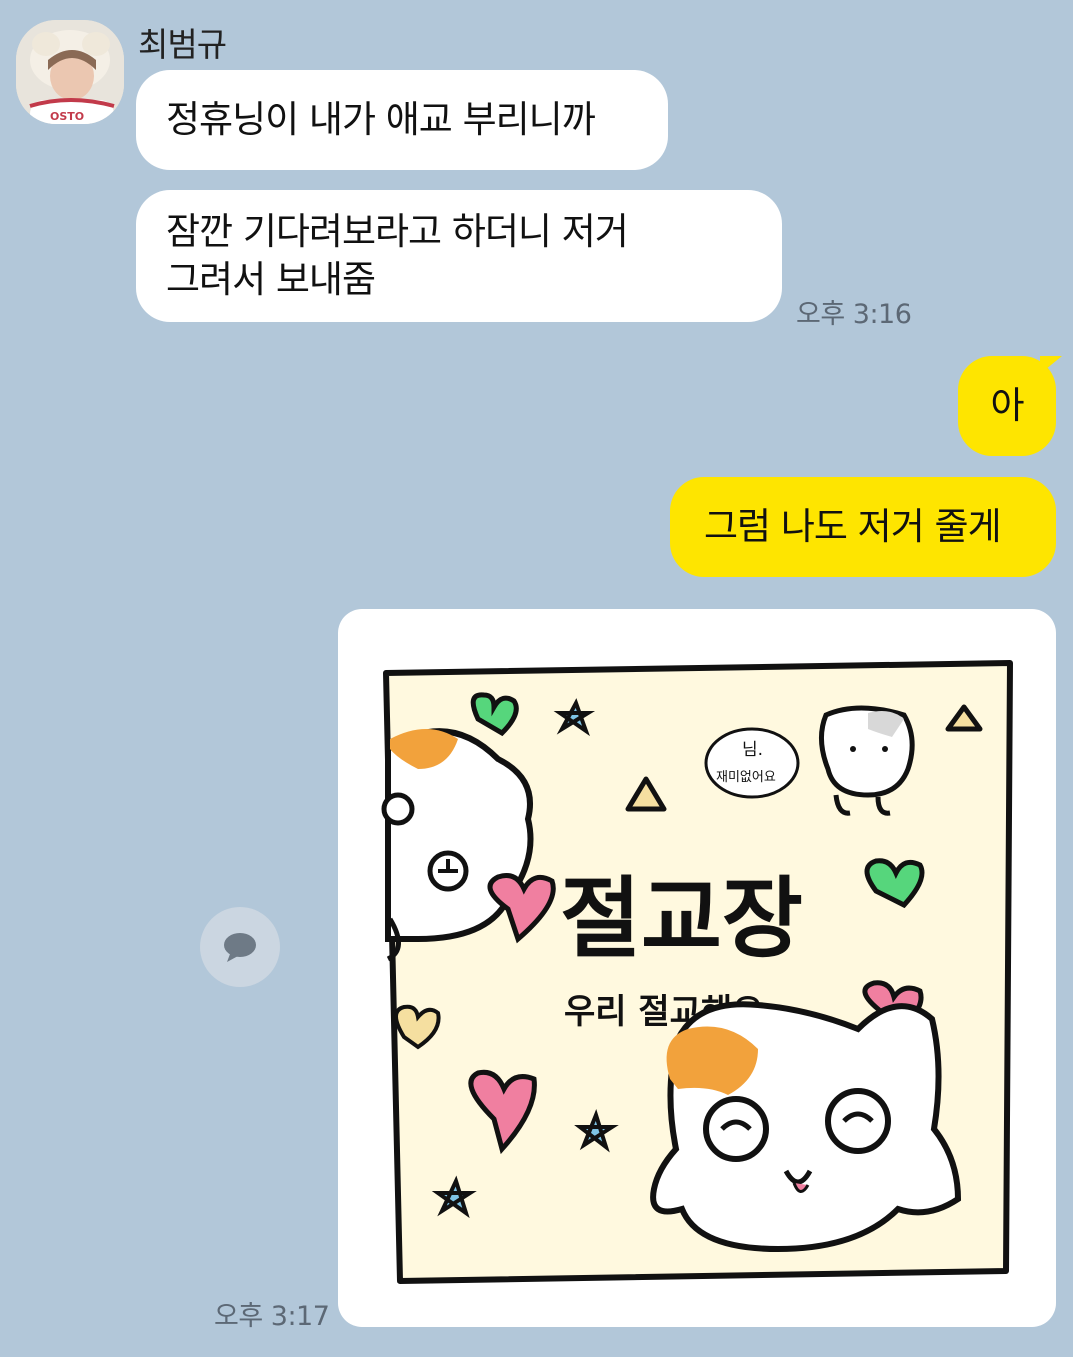 This screenshot has width=1073, height=1357. I want to click on message-bubble-incoming: 정휴닝이 내가 애교 부리니까, so click(402, 120).